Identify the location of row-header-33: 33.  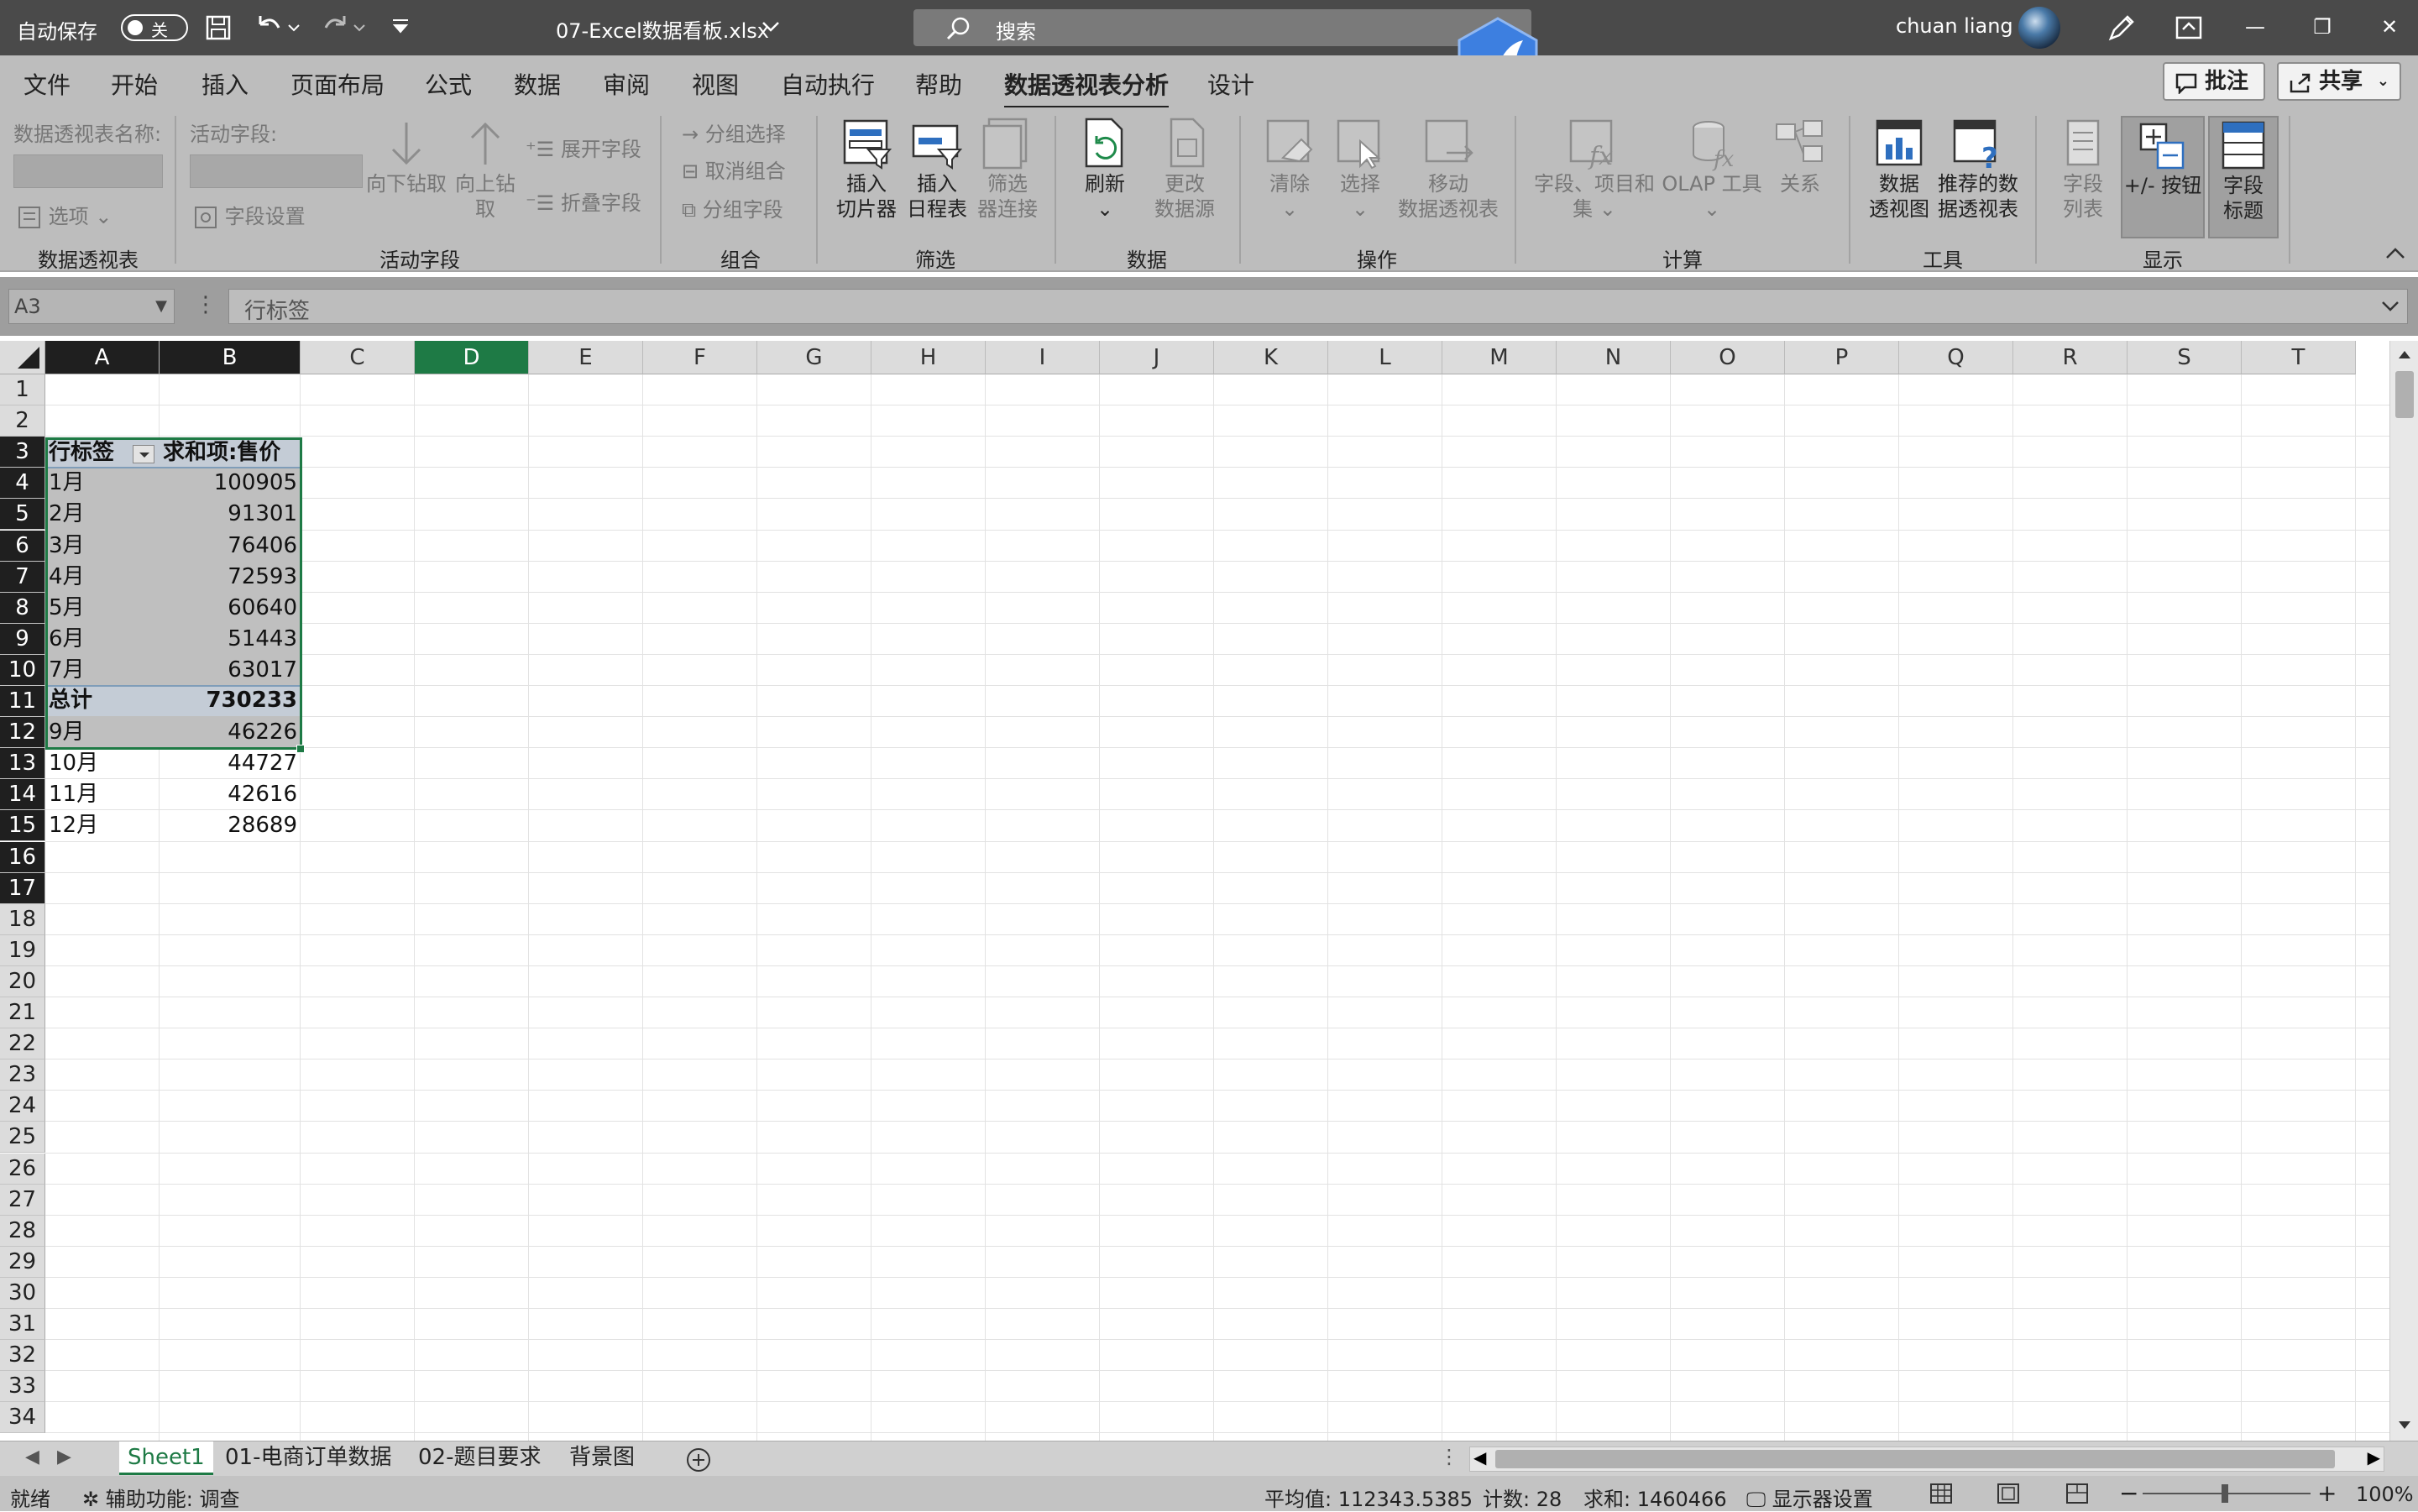
(22, 1387).